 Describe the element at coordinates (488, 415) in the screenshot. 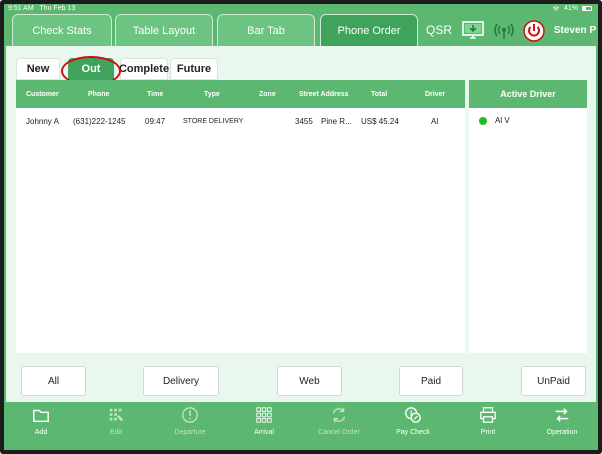

I see `printer-icon` at that location.